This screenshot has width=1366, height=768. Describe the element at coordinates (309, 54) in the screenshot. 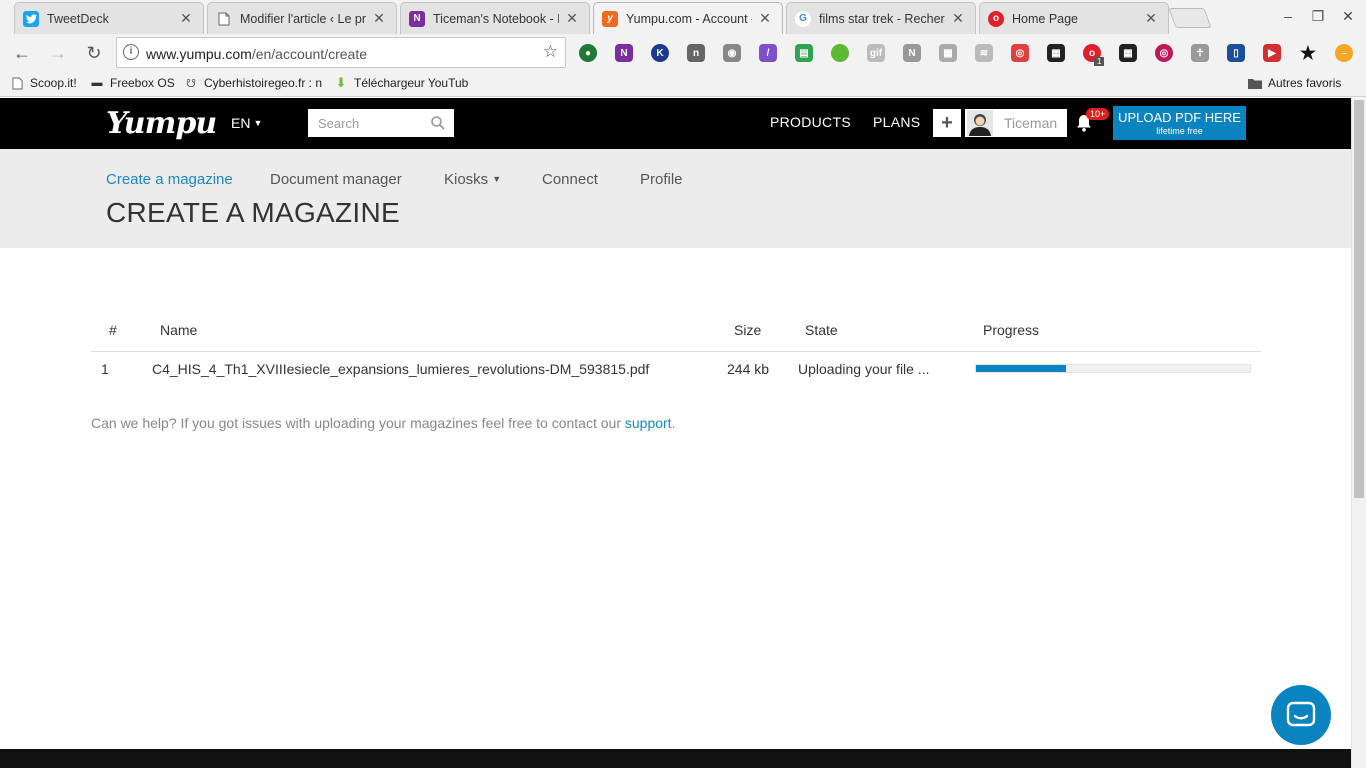

I see `url-path: /en/account/create` at that location.